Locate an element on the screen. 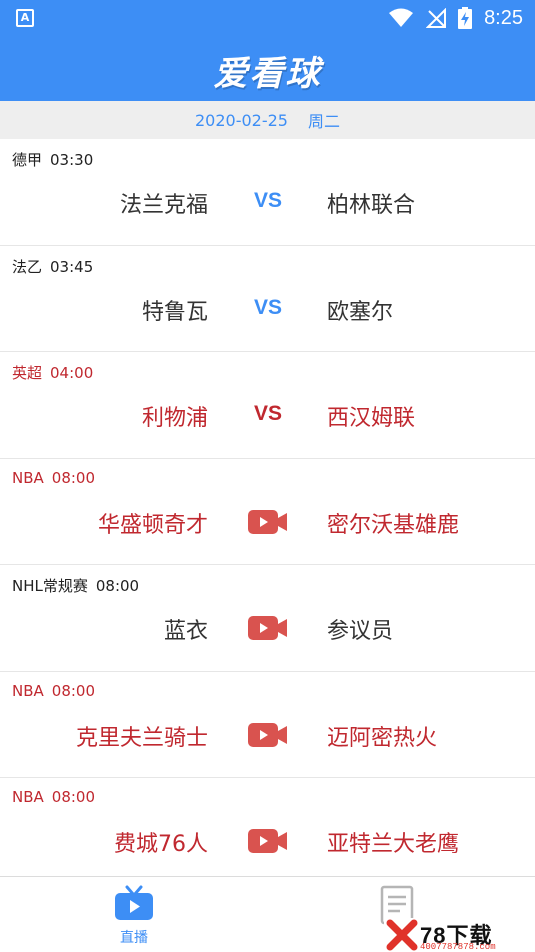  app-header: 爱看球 is located at coordinates (267, 68).